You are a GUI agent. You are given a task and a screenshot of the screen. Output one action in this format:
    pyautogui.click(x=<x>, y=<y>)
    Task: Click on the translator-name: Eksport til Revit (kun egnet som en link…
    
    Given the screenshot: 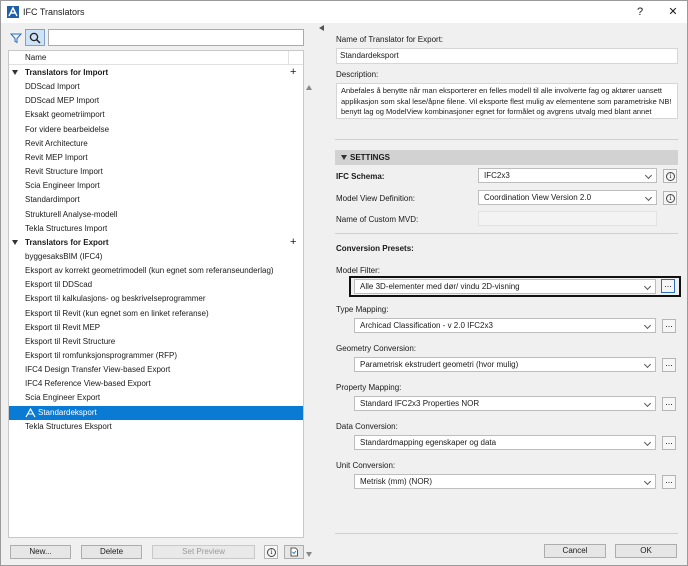 What is the action you would take?
    pyautogui.click(x=117, y=313)
    